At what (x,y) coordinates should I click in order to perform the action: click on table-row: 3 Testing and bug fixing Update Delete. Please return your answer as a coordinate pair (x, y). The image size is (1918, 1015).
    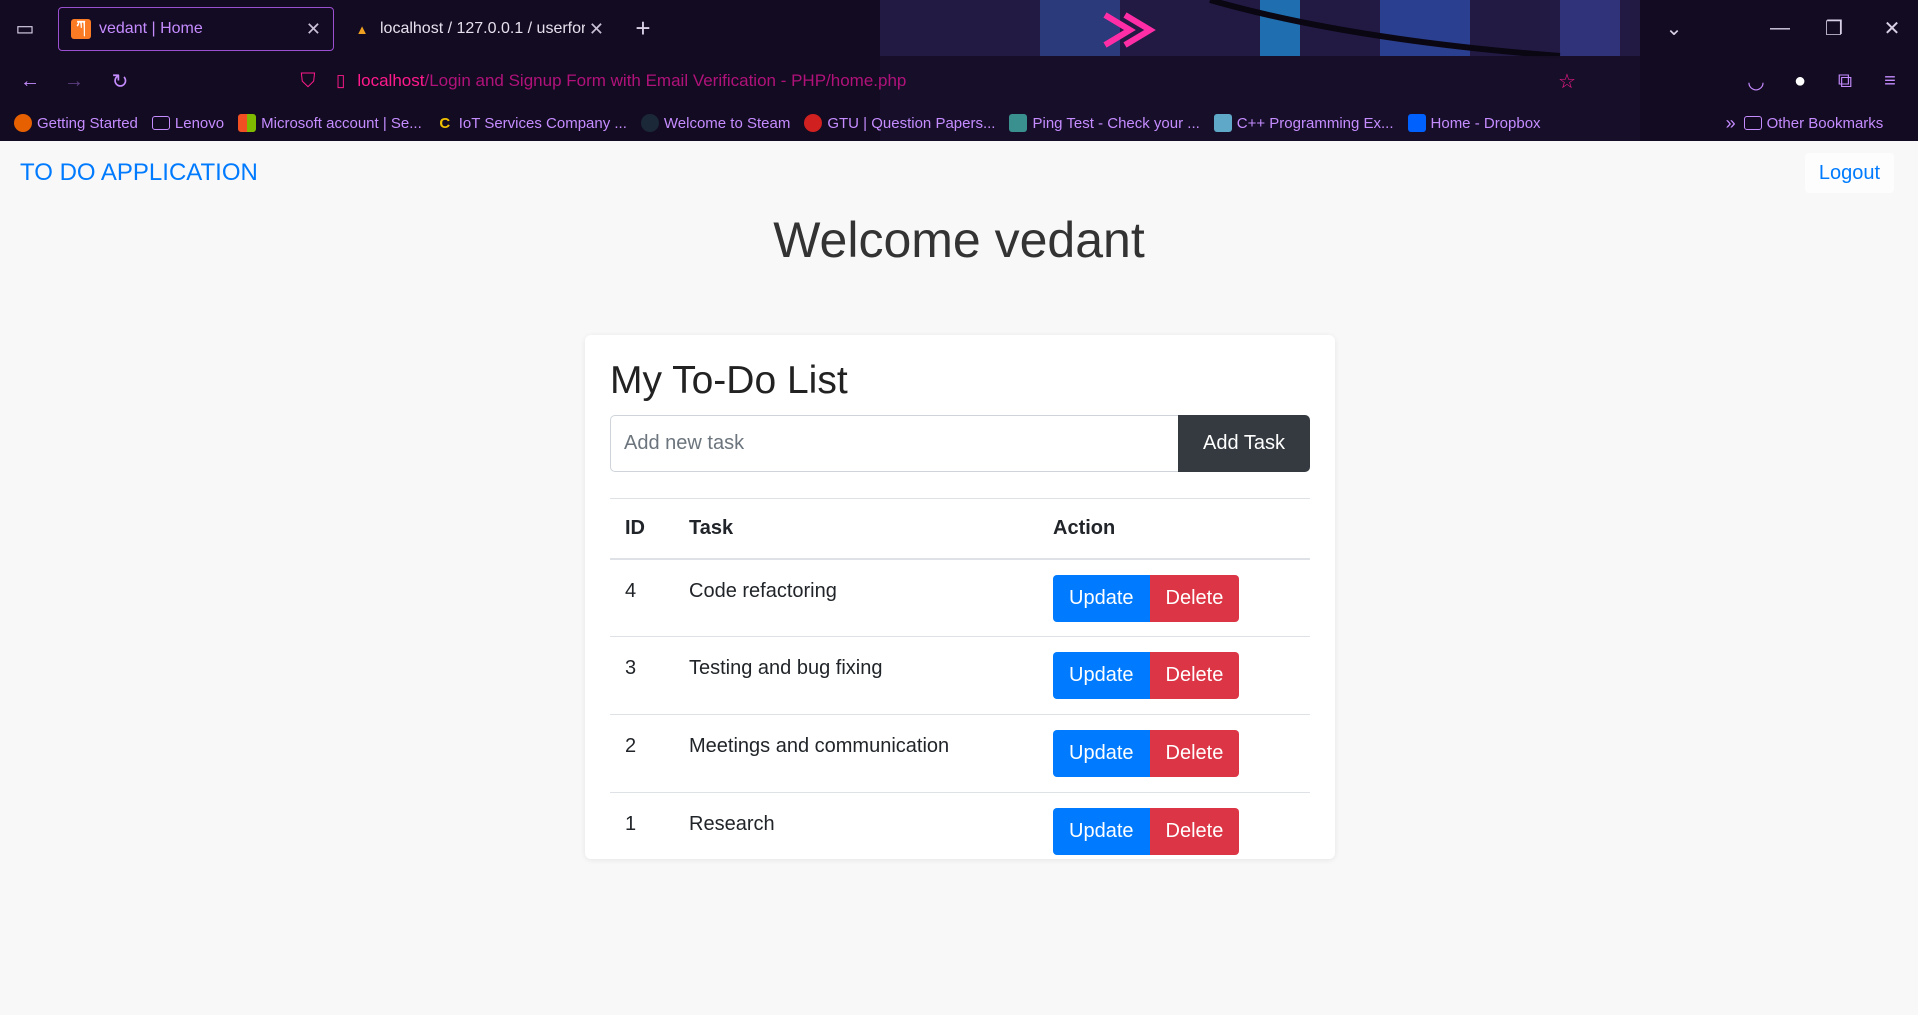
    Looking at the image, I should click on (960, 676).